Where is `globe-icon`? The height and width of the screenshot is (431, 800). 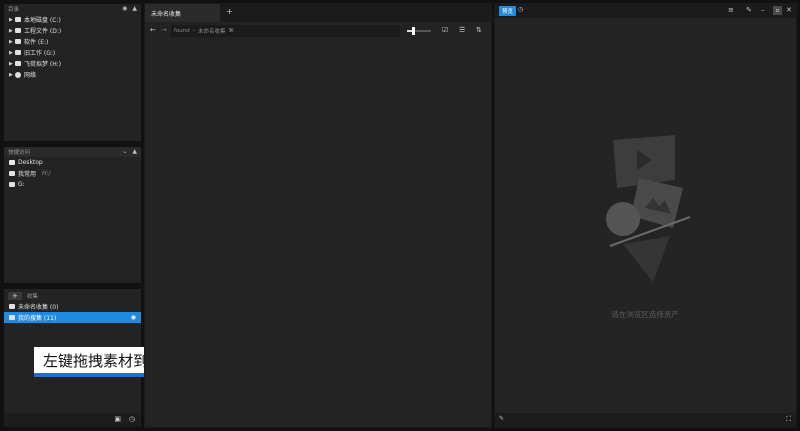
globe-icon is located at coordinates (18, 74).